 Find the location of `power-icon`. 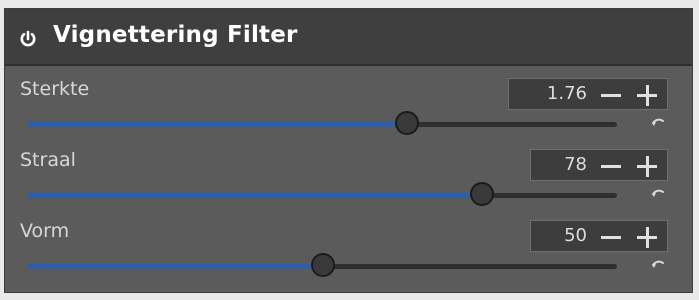

power-icon is located at coordinates (28, 39).